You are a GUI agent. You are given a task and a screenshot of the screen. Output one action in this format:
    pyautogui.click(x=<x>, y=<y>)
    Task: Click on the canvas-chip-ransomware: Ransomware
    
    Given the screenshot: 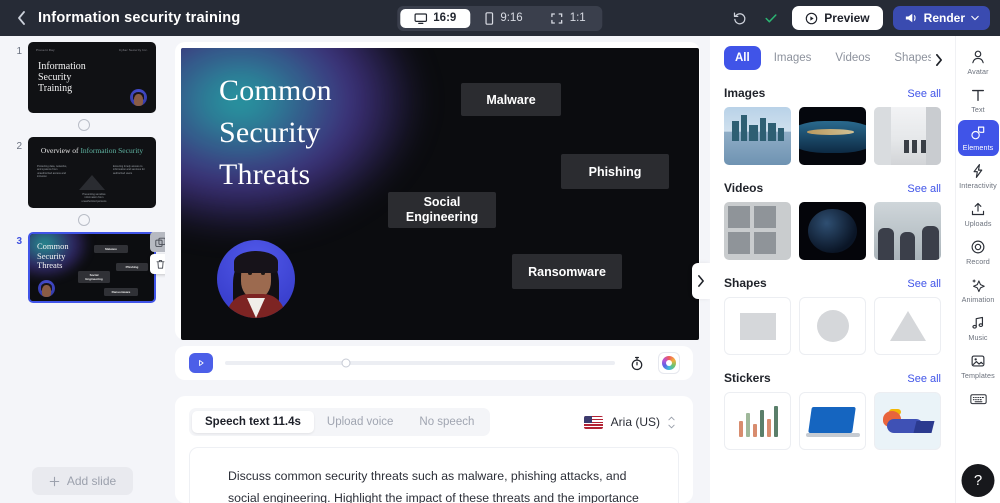 What is the action you would take?
    pyautogui.click(x=567, y=271)
    